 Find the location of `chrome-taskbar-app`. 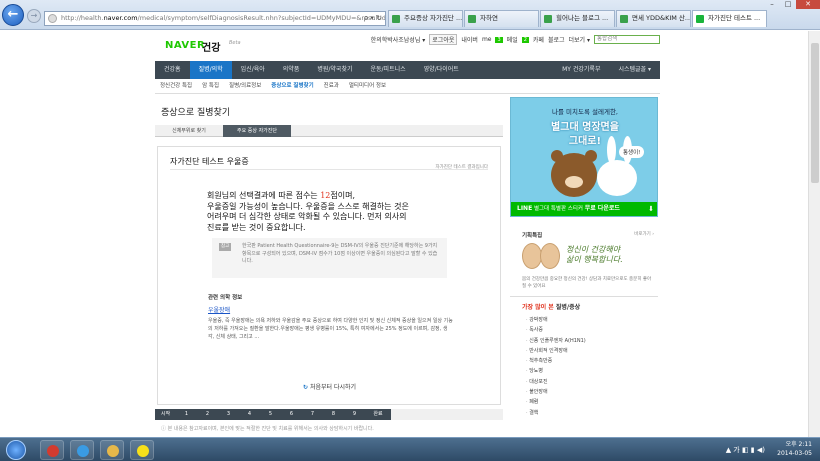

chrome-taskbar-app is located at coordinates (52, 450).